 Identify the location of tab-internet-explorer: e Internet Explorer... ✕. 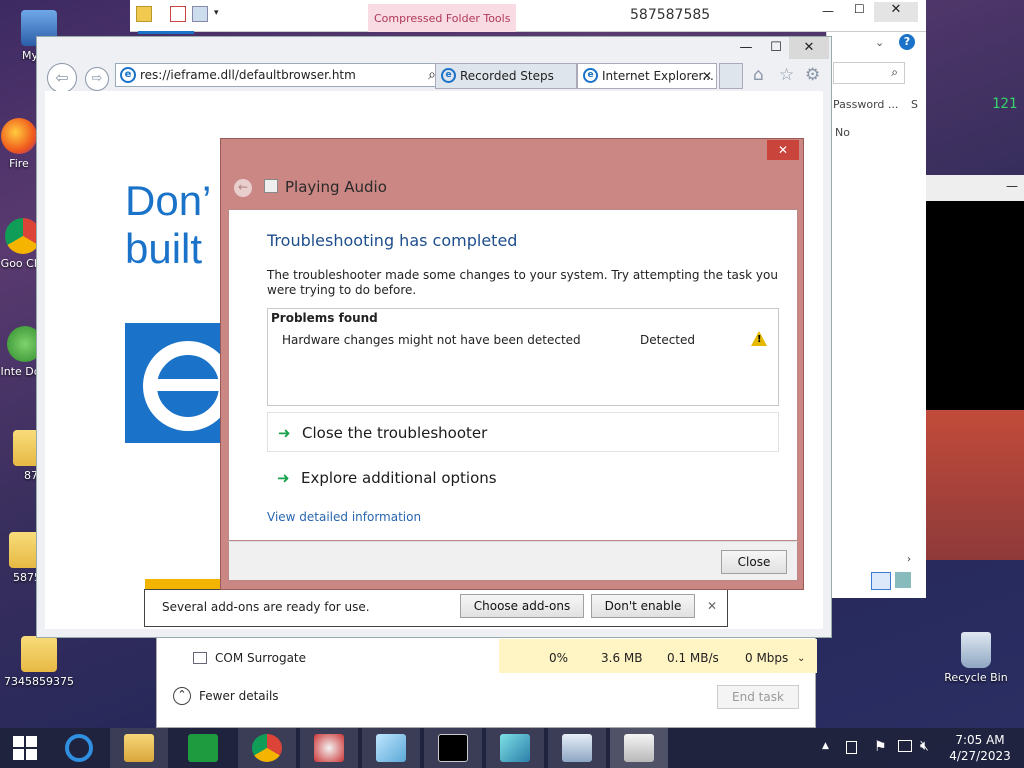
(647, 76).